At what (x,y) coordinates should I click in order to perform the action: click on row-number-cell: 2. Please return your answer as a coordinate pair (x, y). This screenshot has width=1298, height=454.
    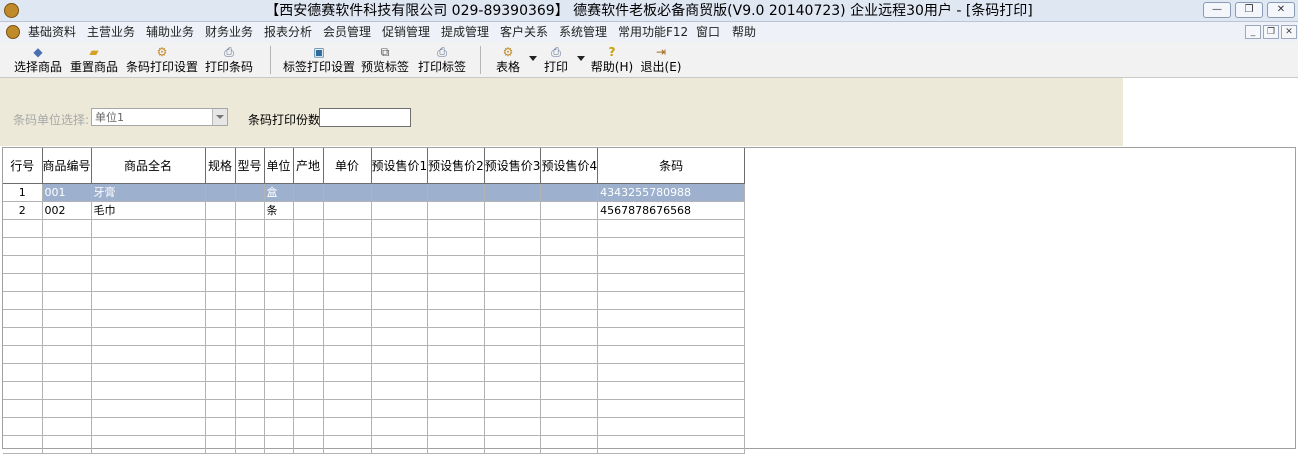
    Looking at the image, I should click on (23, 210).